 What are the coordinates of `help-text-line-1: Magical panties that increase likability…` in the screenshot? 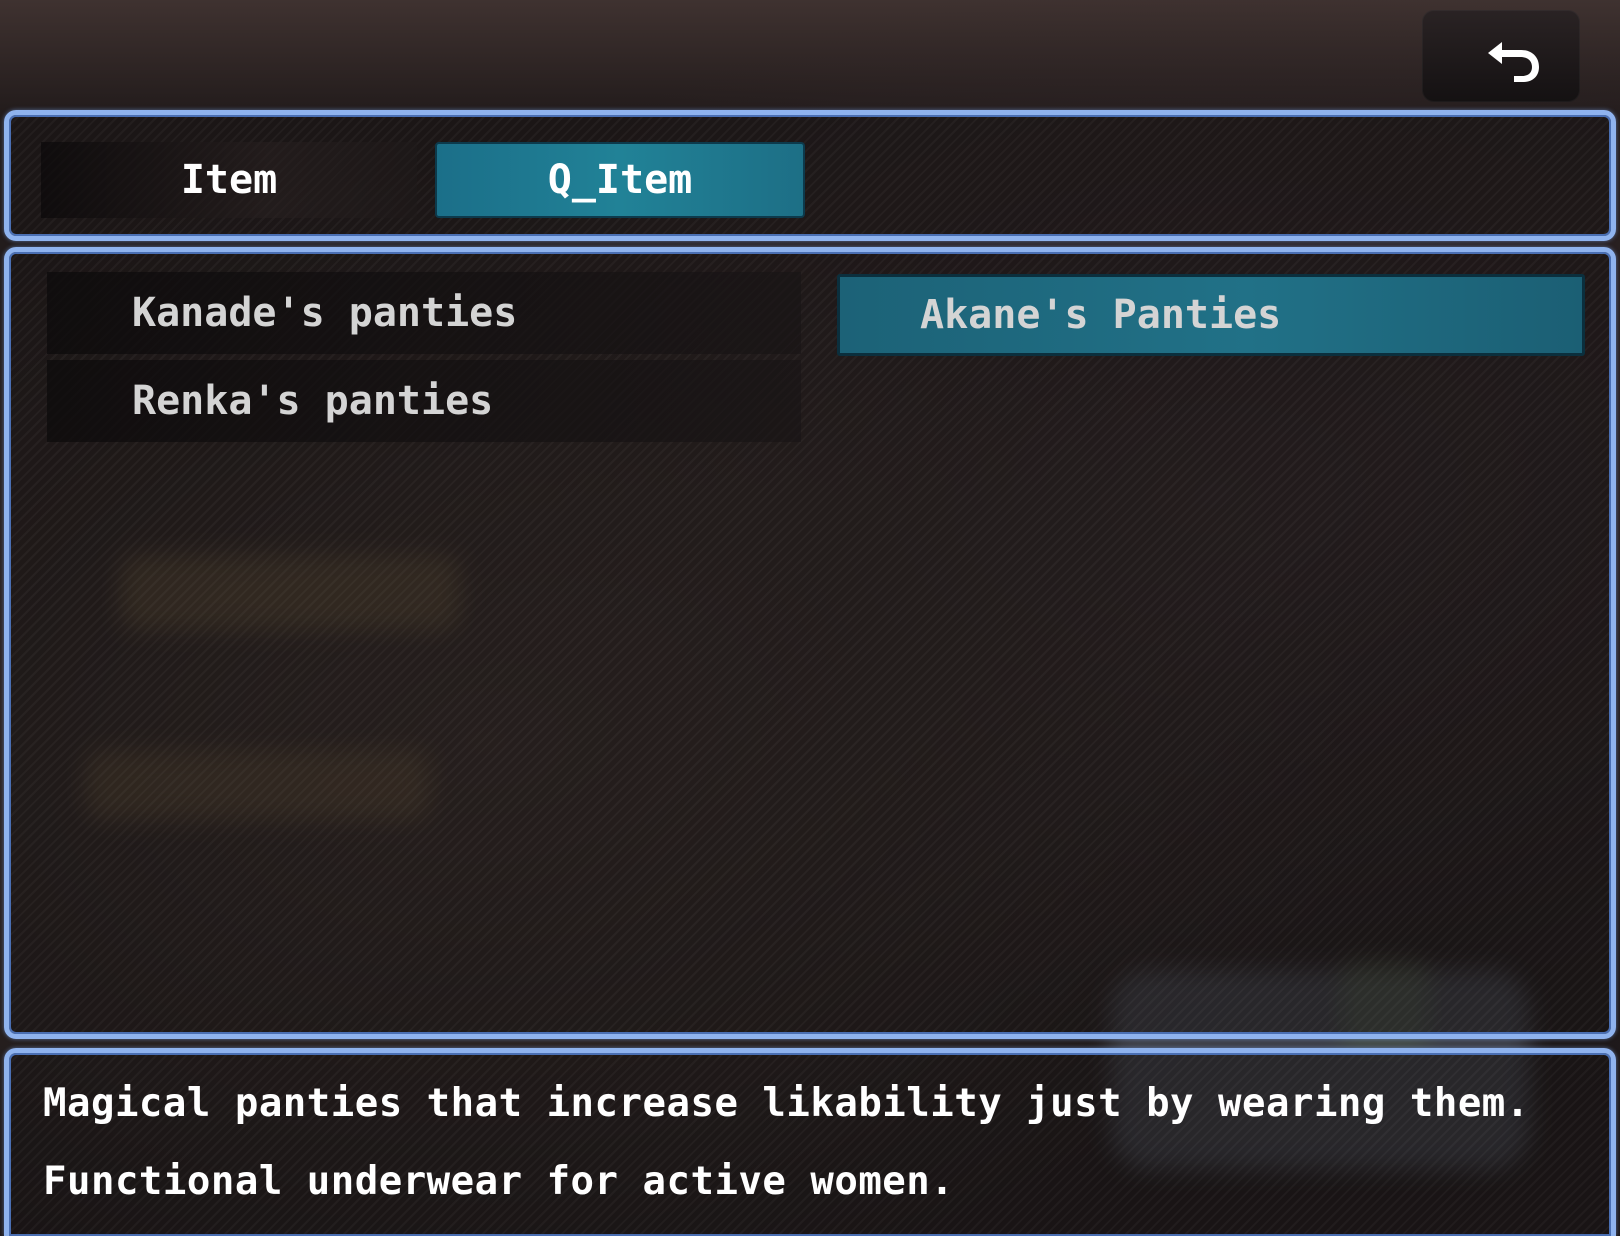 It's located at (786, 1103).